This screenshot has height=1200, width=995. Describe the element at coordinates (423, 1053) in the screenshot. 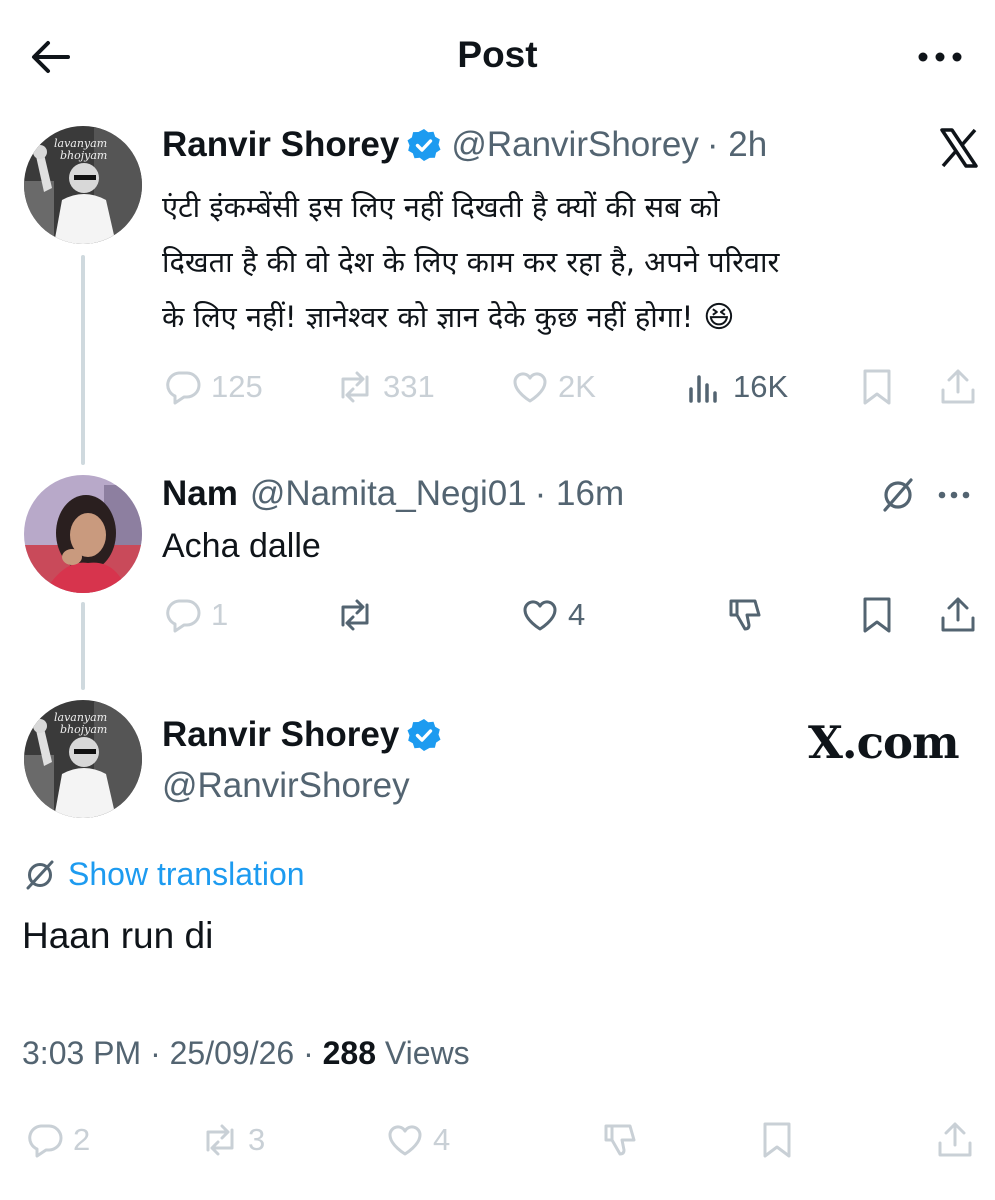

I see `views-label: Views` at that location.